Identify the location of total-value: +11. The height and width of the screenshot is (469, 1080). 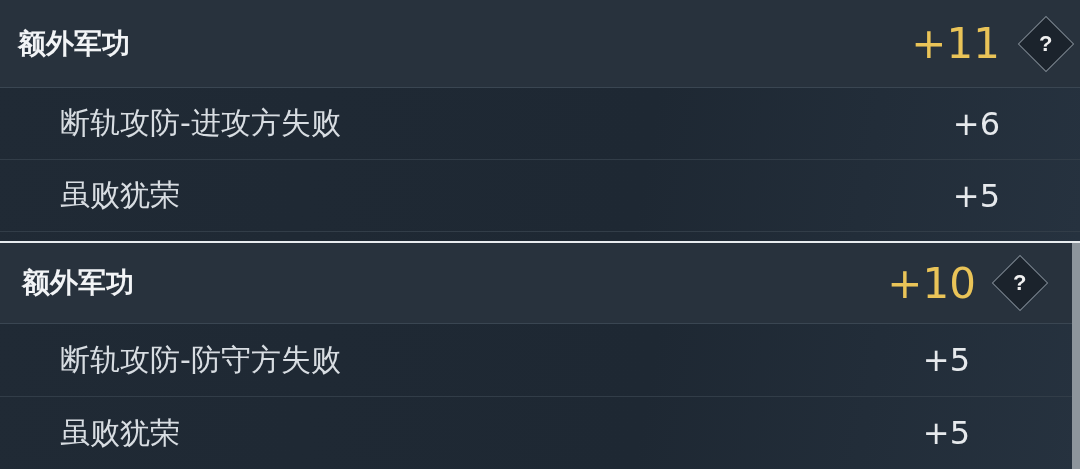
(955, 43).